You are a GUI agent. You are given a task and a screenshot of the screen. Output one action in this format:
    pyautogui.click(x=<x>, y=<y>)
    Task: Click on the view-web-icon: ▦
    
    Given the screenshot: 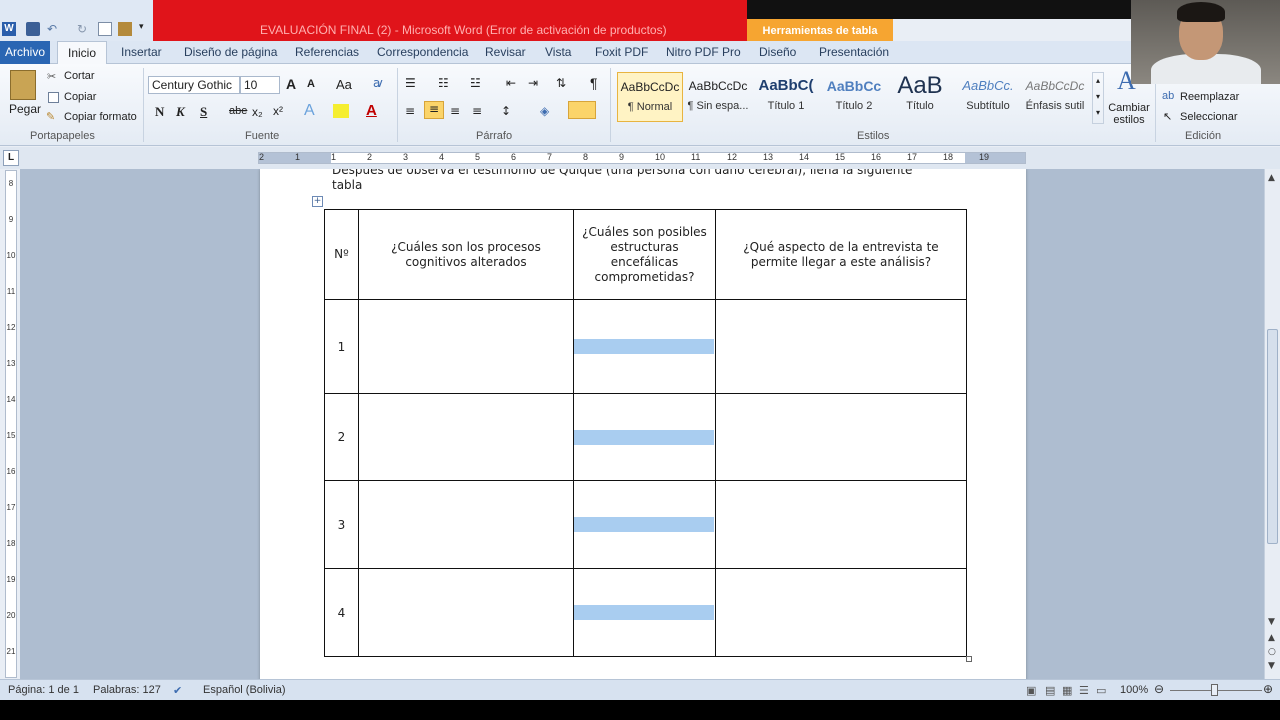 What is the action you would take?
    pyautogui.click(x=1067, y=690)
    